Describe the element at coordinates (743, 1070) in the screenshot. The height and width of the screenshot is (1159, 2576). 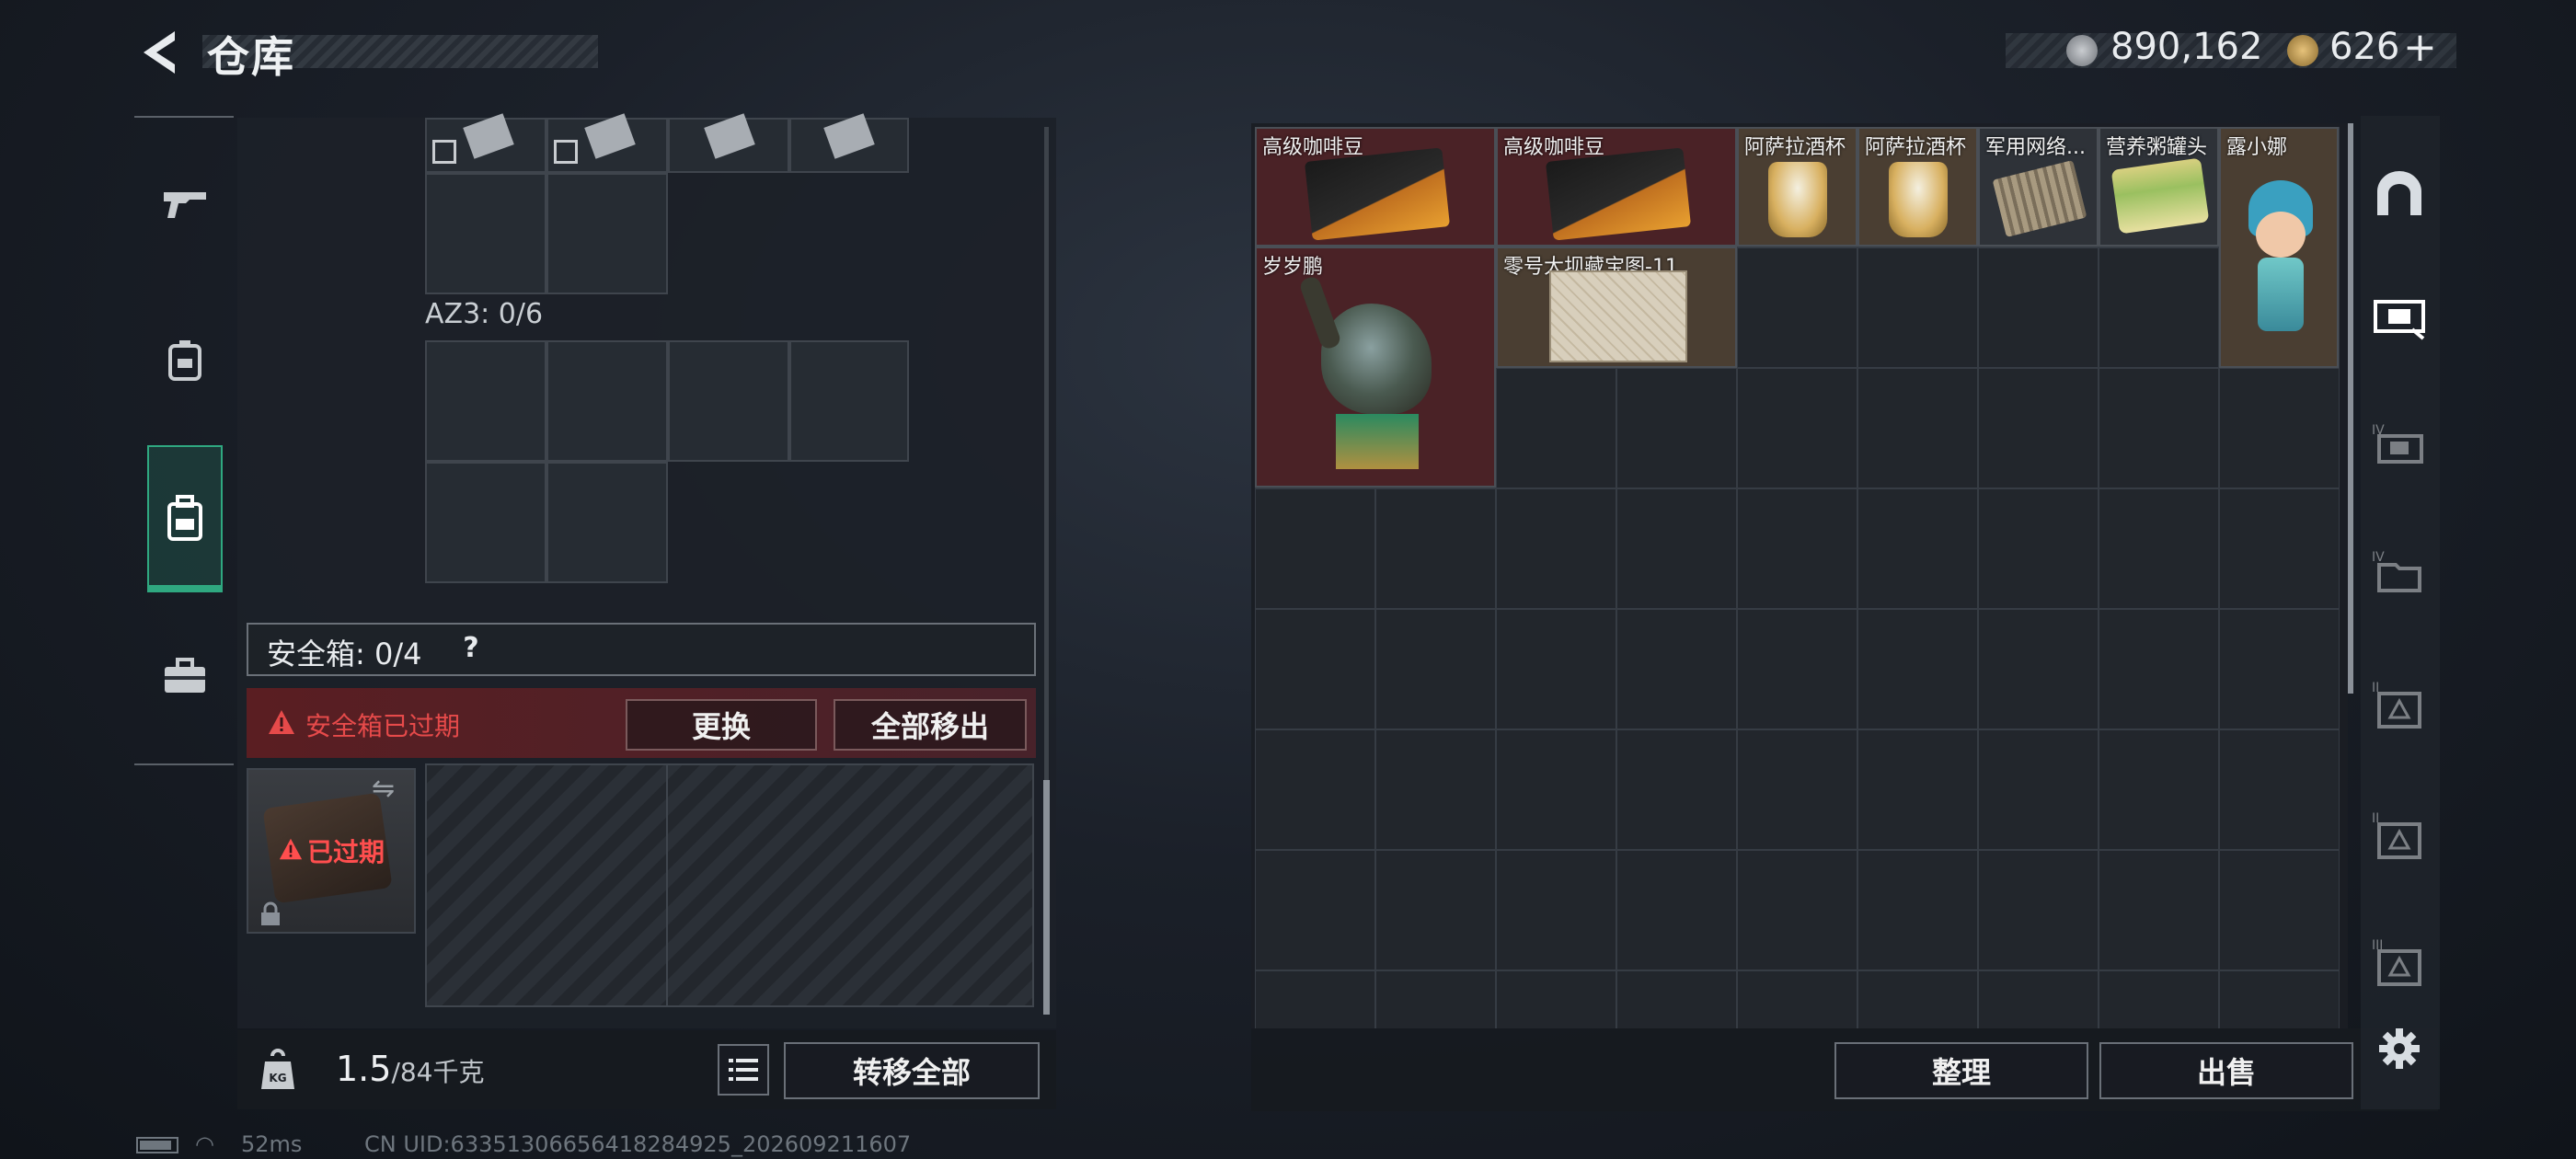
I see `list-view-button` at that location.